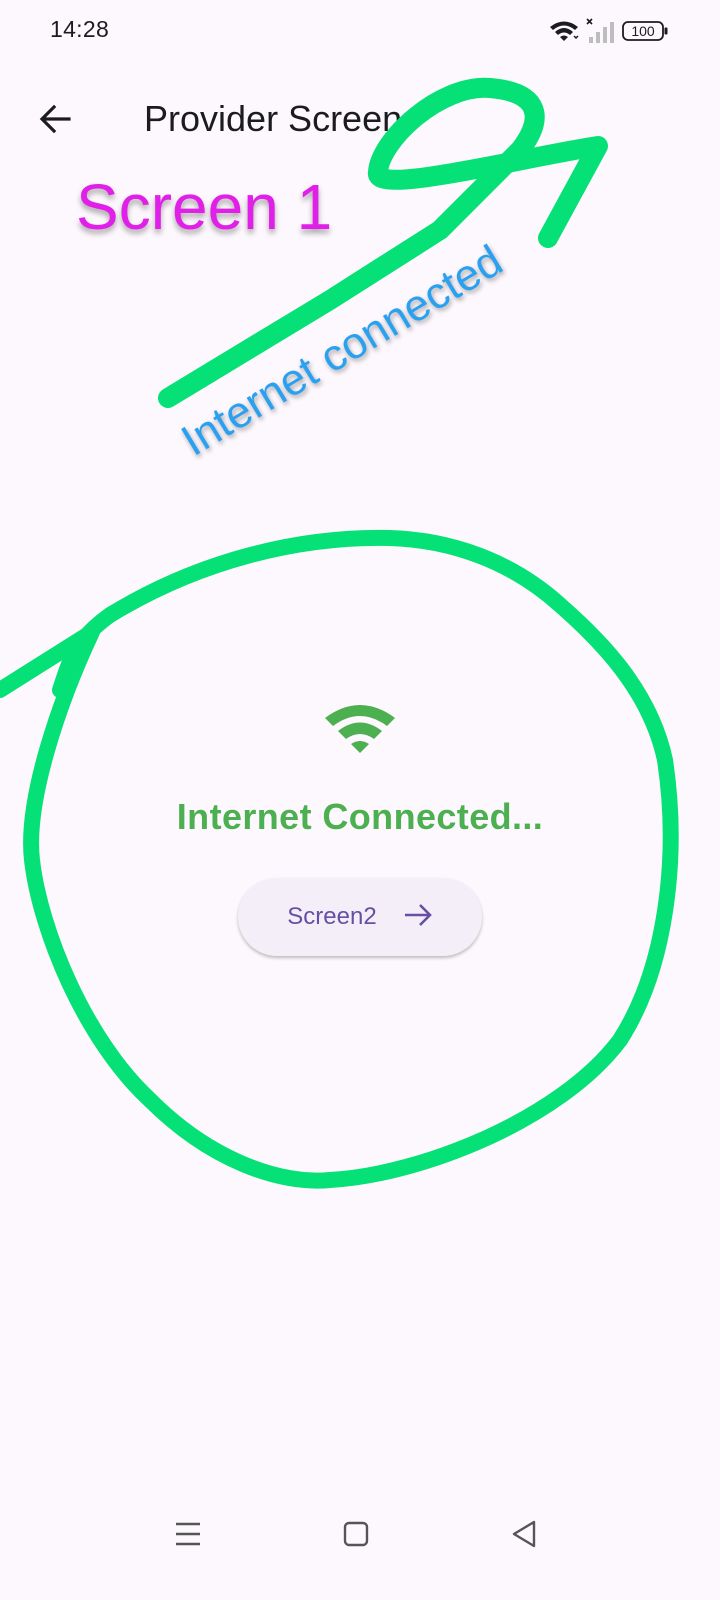  I want to click on battery-icon: 100, so click(645, 31).